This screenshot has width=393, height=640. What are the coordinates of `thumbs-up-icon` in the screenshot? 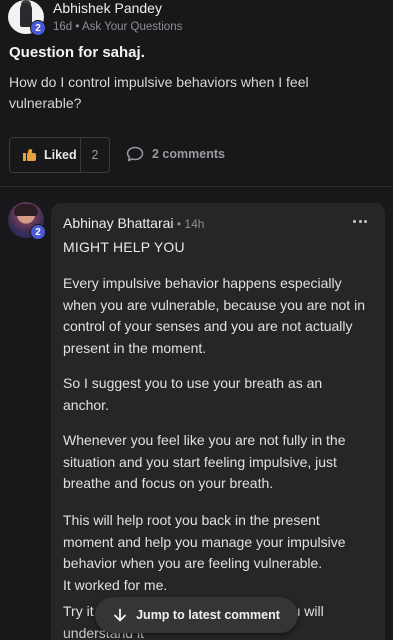 It's located at (30, 155).